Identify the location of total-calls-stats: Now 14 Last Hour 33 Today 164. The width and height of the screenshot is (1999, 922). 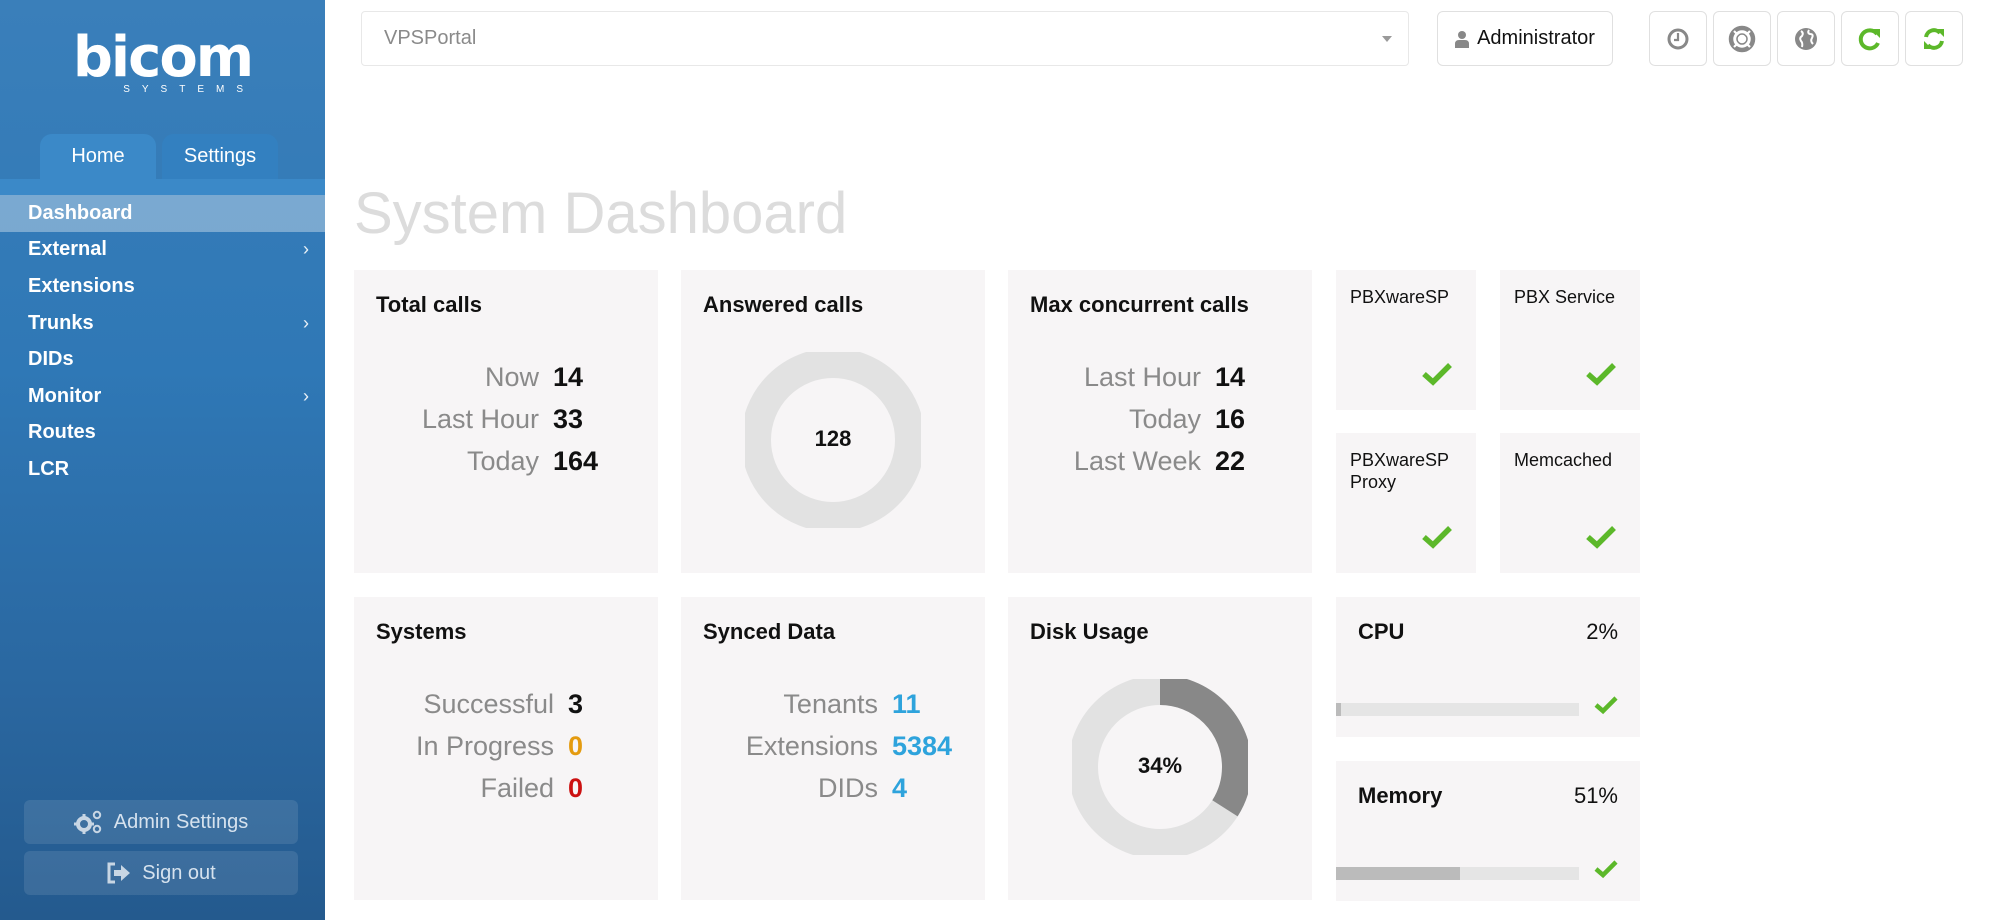
(506, 425).